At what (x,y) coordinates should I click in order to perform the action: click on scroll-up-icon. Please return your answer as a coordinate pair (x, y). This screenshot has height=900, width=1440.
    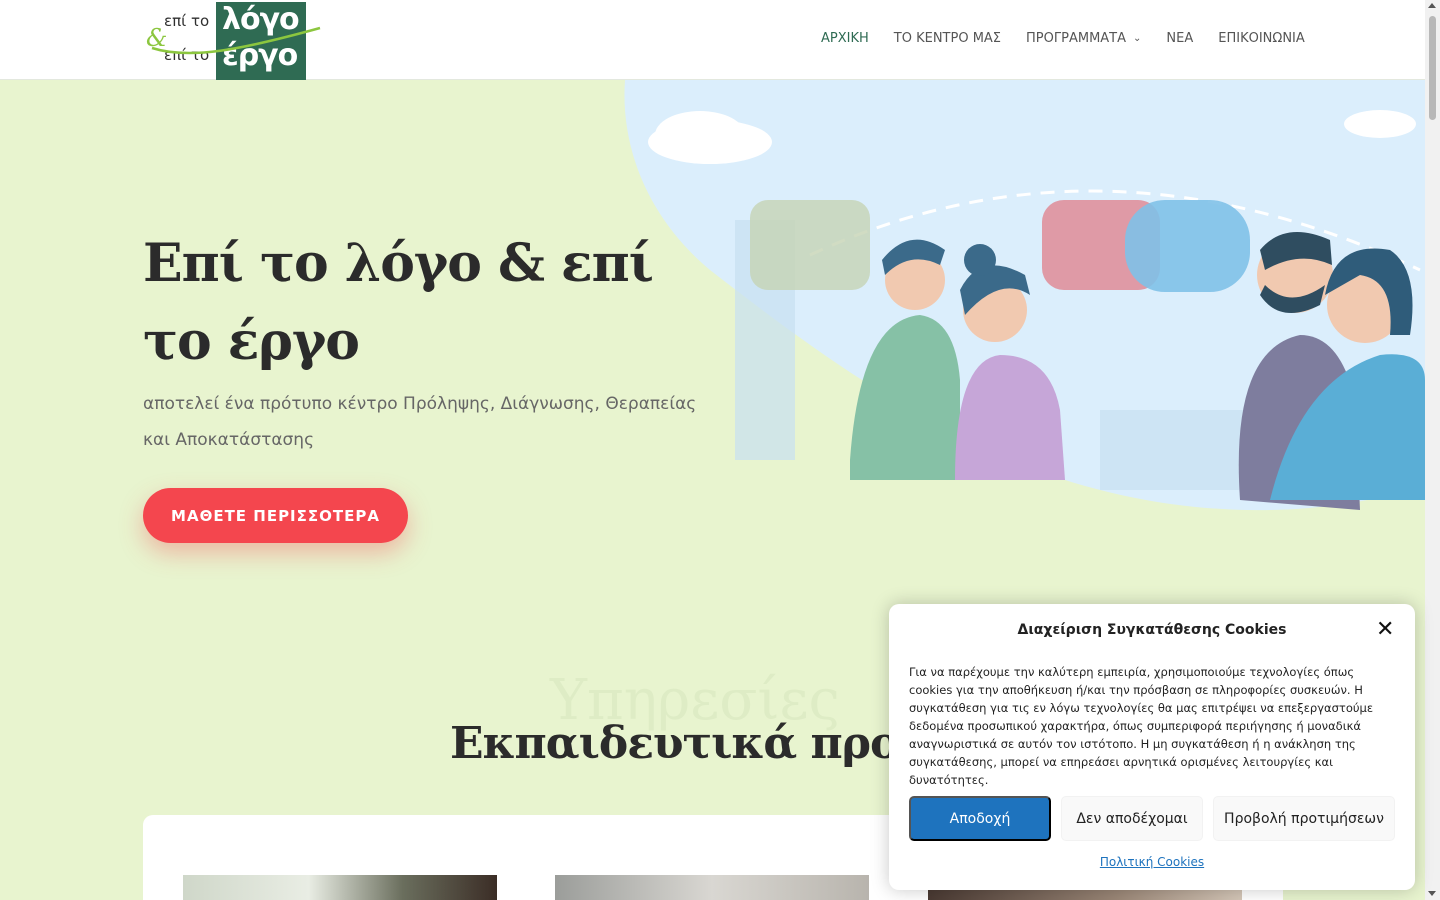
    Looking at the image, I should click on (1432, 5).